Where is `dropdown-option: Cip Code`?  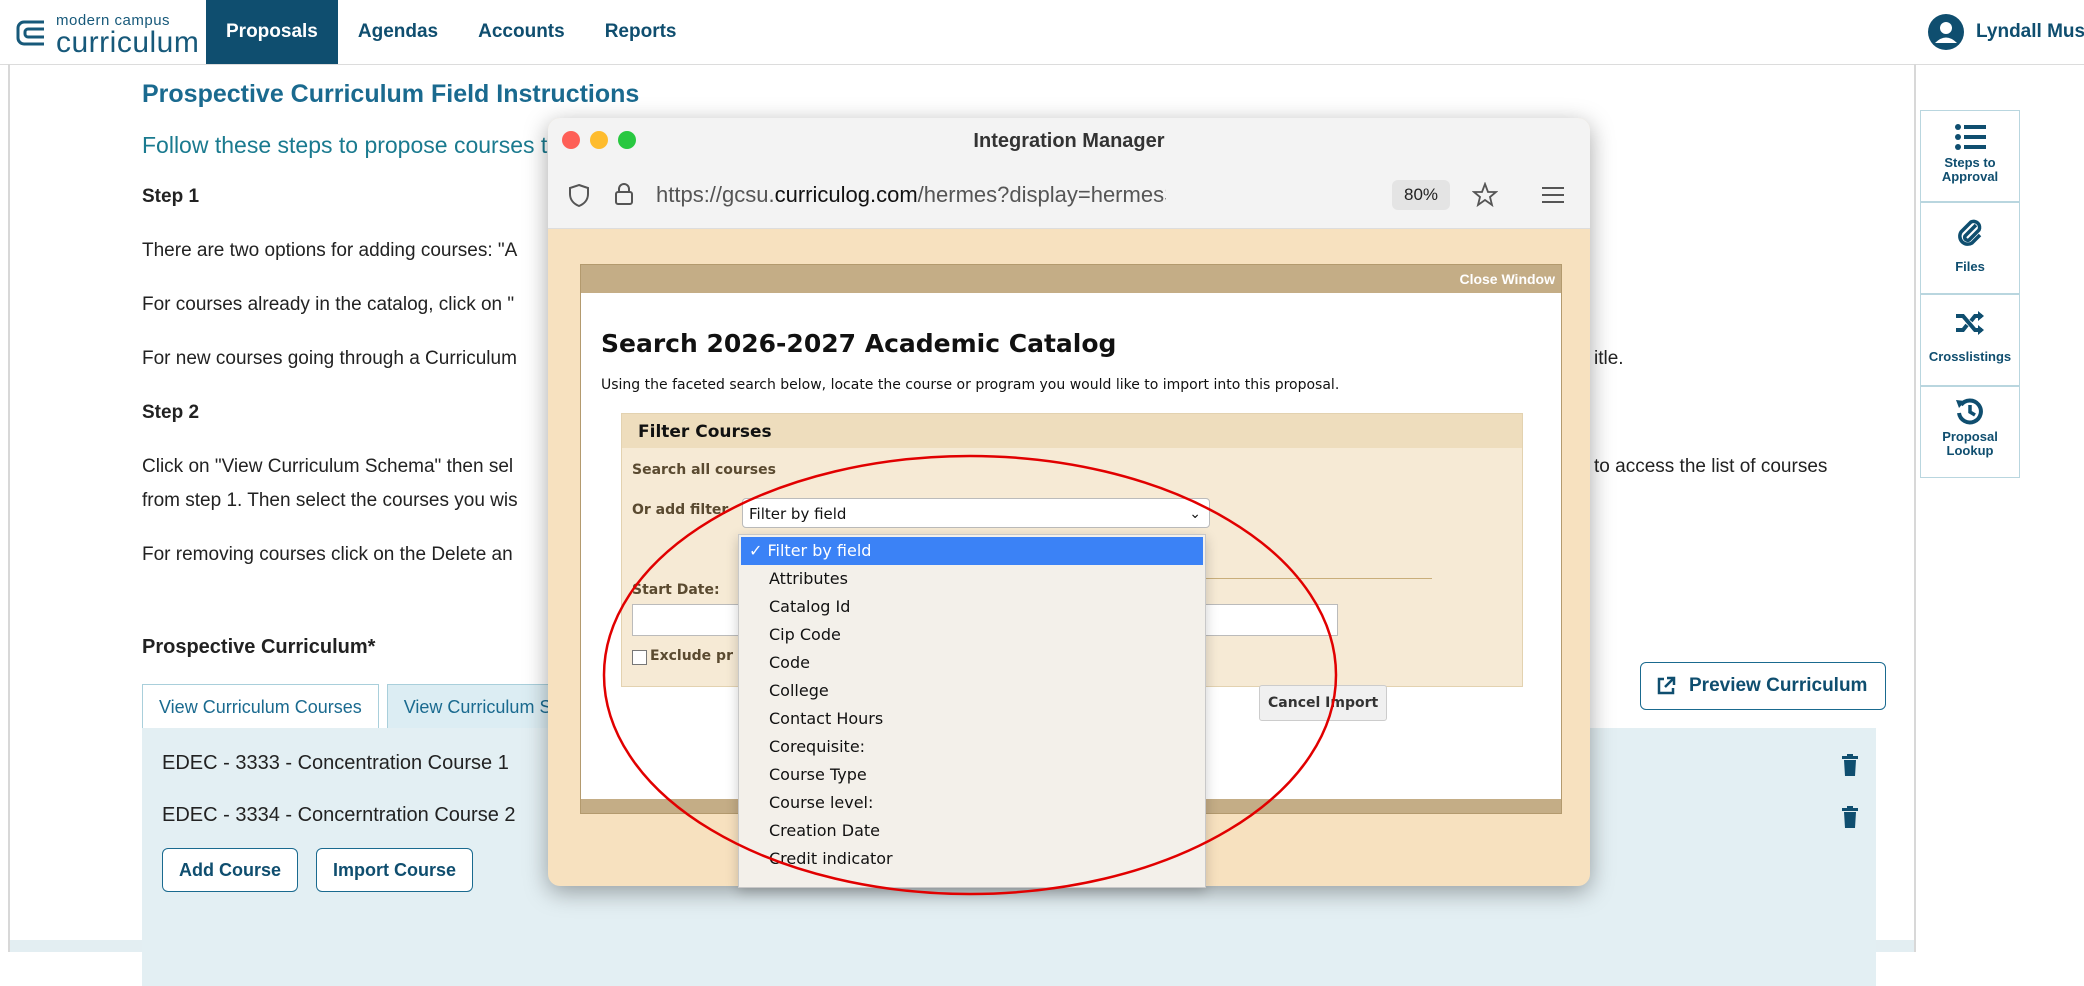
dropdown-option: Cip Code is located at coordinates (972, 635).